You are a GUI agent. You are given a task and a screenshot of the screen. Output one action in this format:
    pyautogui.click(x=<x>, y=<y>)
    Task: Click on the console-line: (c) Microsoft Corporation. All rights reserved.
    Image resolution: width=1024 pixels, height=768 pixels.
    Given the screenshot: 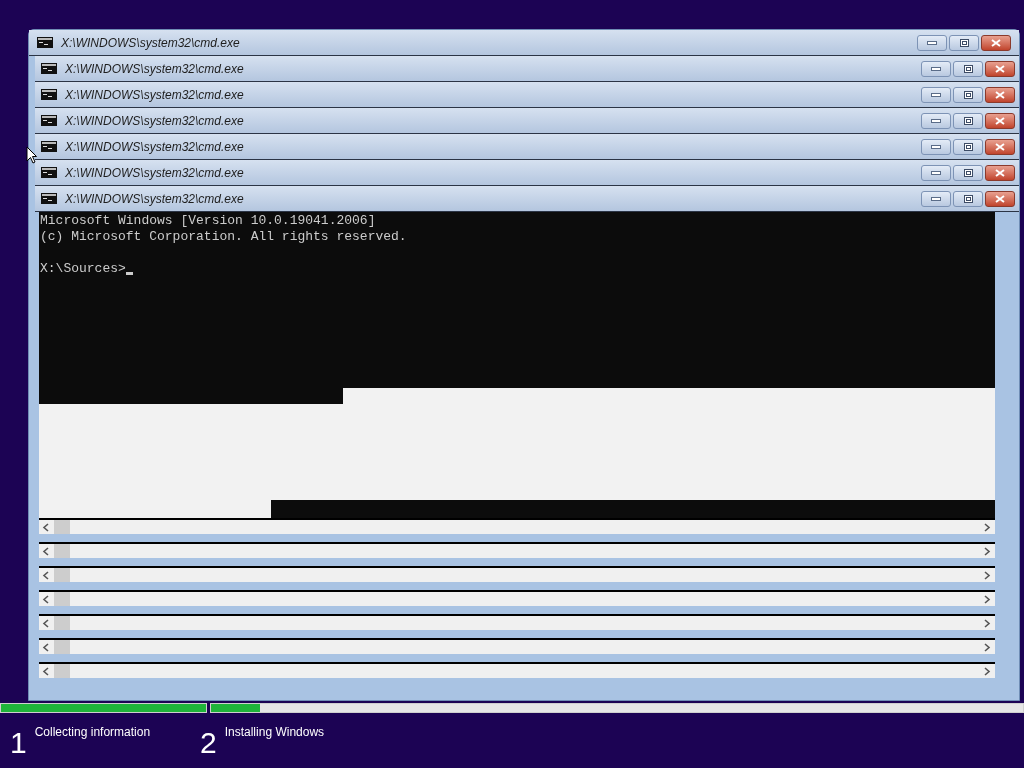 What is the action you would take?
    pyautogui.click(x=224, y=237)
    